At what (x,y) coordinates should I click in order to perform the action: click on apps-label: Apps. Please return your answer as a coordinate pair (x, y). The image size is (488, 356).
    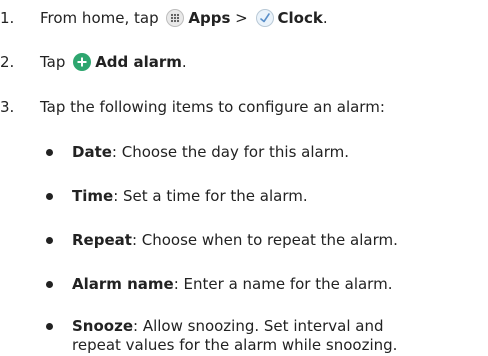
    Looking at the image, I should click on (209, 18).